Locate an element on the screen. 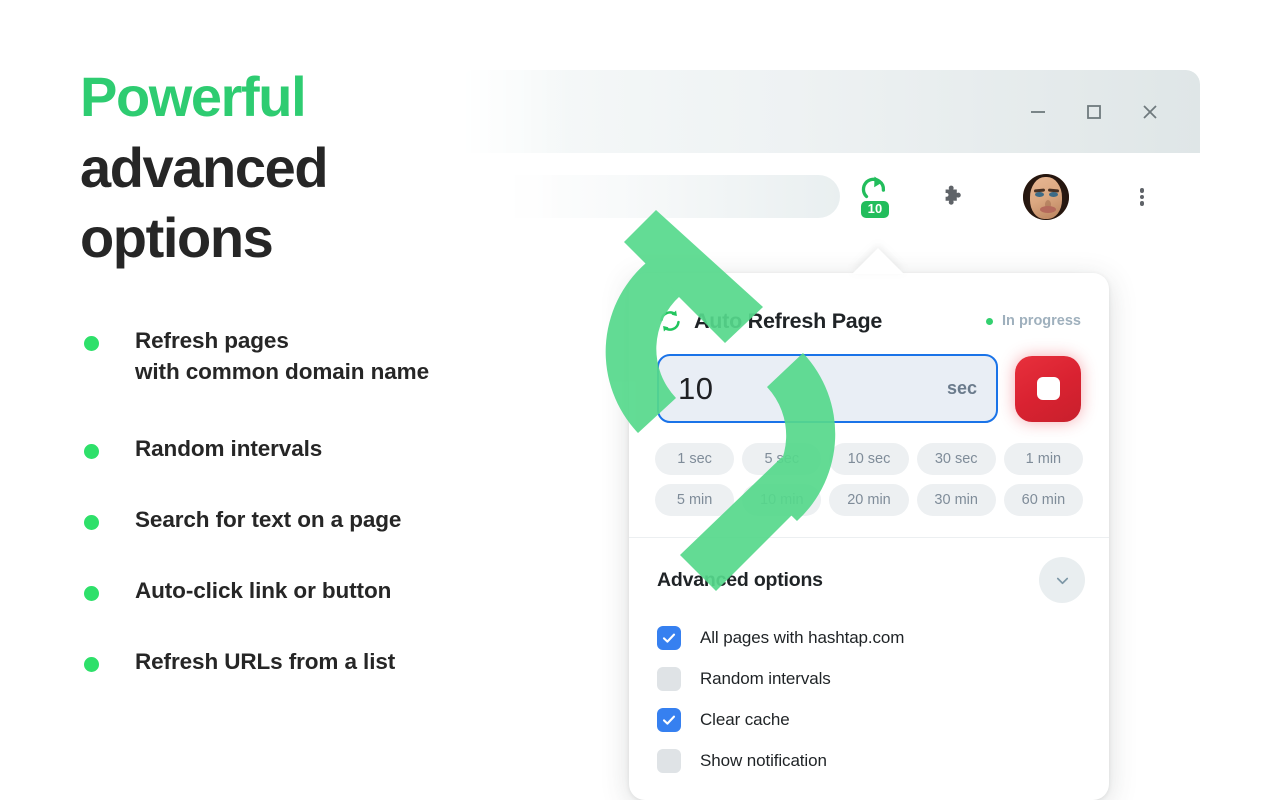  auto-refresh-extension-button: 10 is located at coordinates (875, 196).